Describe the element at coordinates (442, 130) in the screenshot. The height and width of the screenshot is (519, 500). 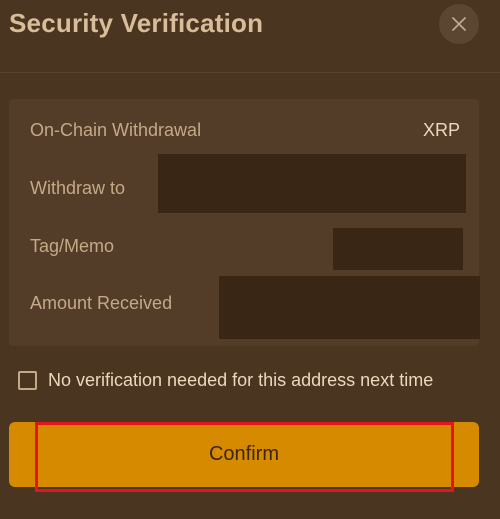
I see `currency-value: XRP` at that location.